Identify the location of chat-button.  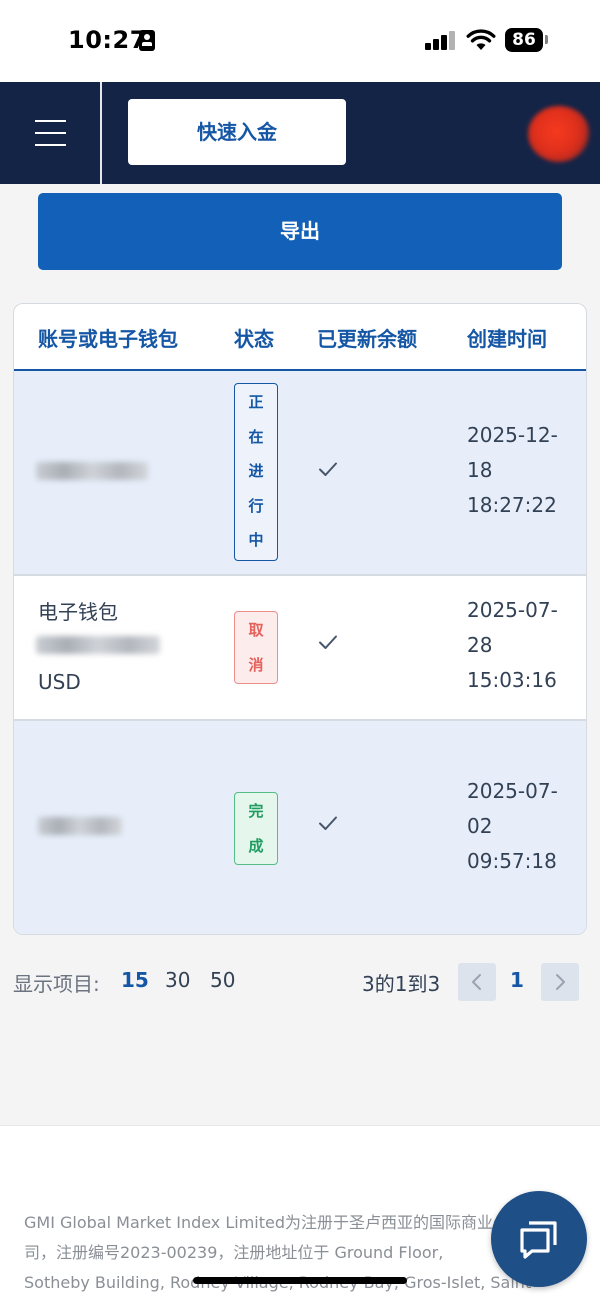
(539, 1239).